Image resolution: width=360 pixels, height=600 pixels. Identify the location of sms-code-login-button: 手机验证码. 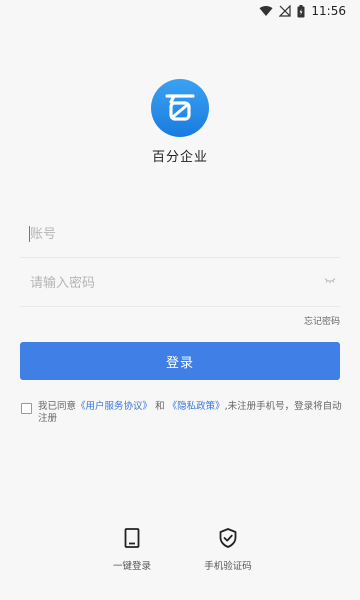
(228, 550).